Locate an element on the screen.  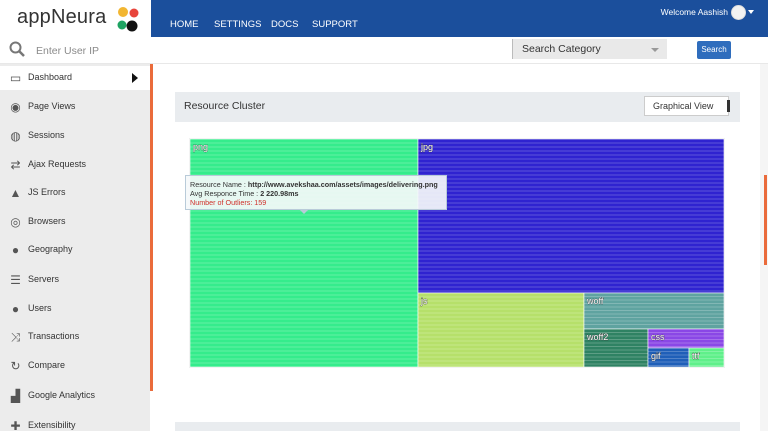
treemap-cell-ttf: ttf is located at coordinates (706, 357).